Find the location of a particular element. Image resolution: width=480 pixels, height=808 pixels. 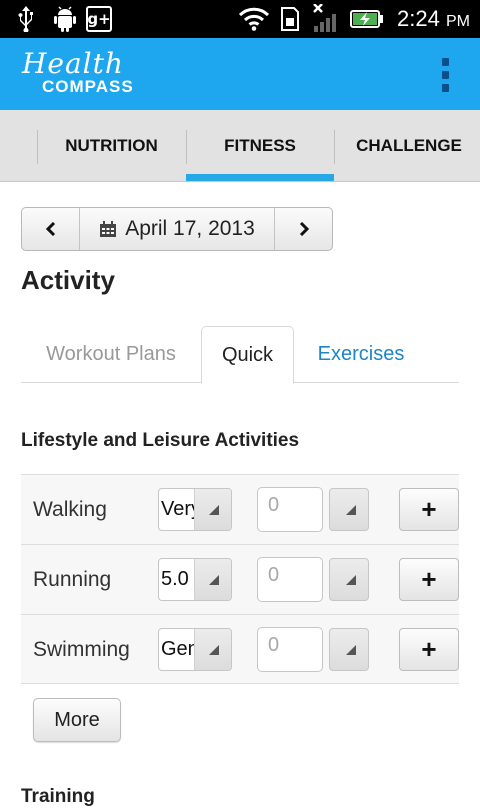

date-display-button: April 17, 2013 is located at coordinates (177, 229).